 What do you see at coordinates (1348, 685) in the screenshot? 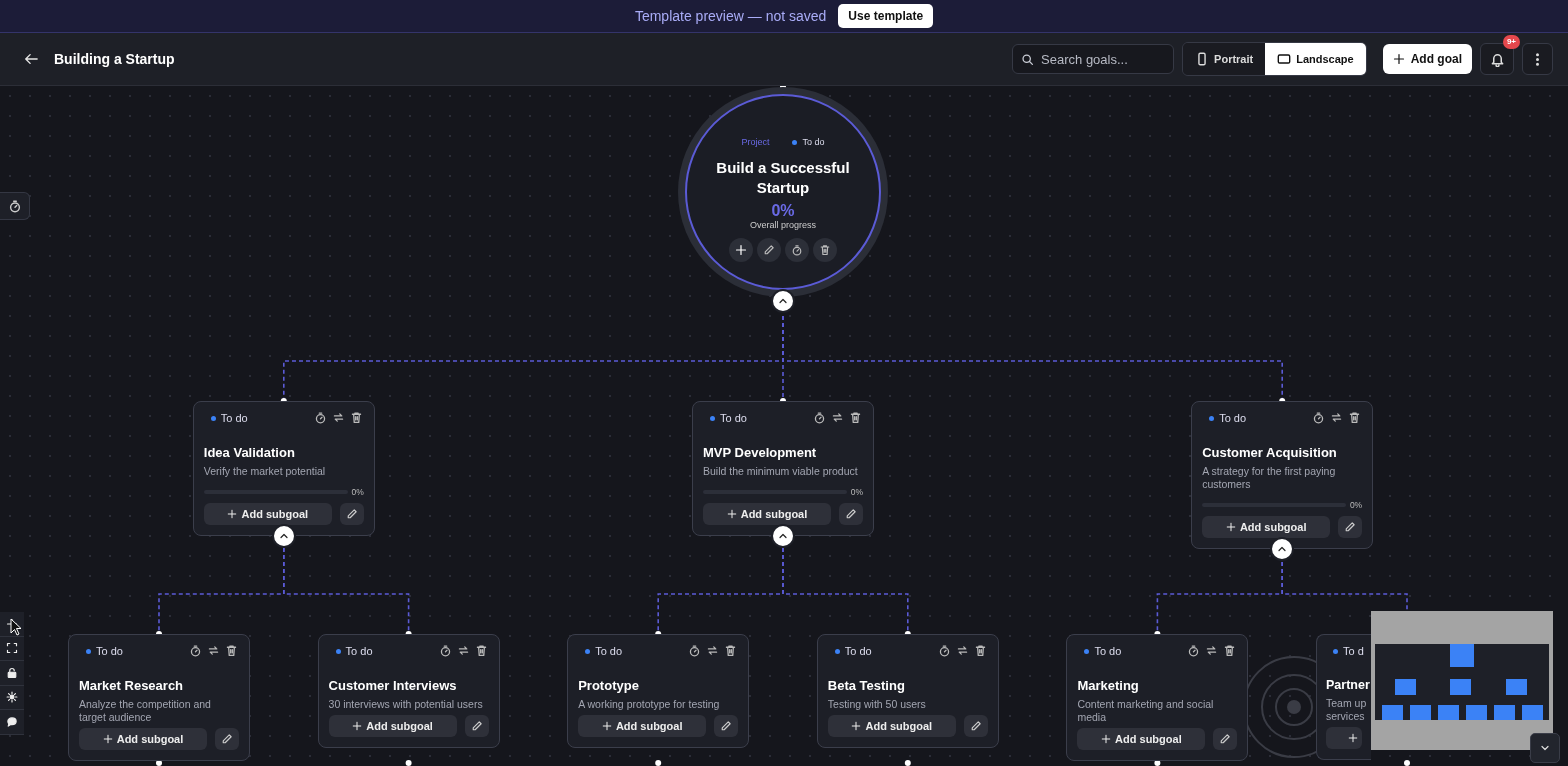
I see `goal-title: Partner` at bounding box center [1348, 685].